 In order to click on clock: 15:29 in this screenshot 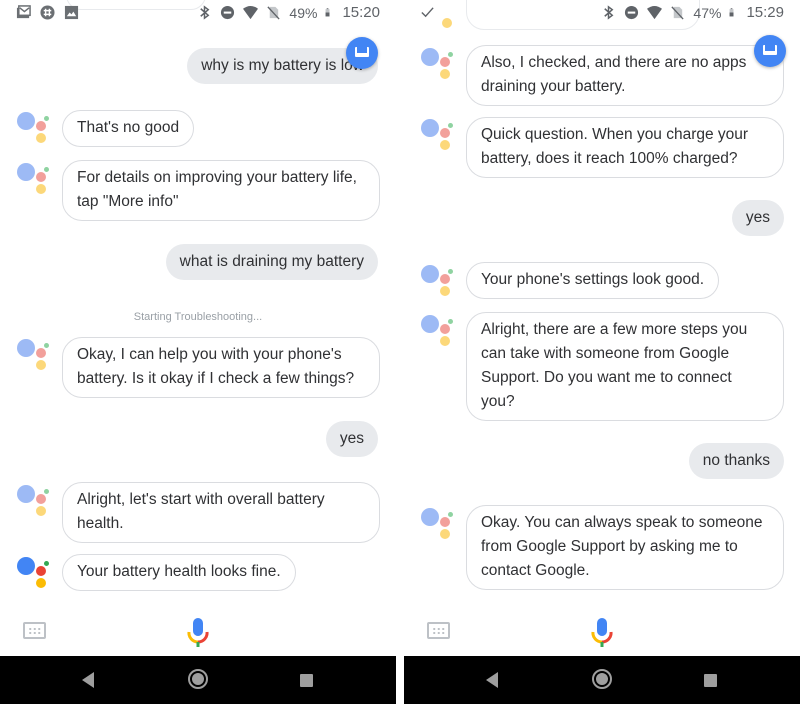, I will do `click(765, 12)`.